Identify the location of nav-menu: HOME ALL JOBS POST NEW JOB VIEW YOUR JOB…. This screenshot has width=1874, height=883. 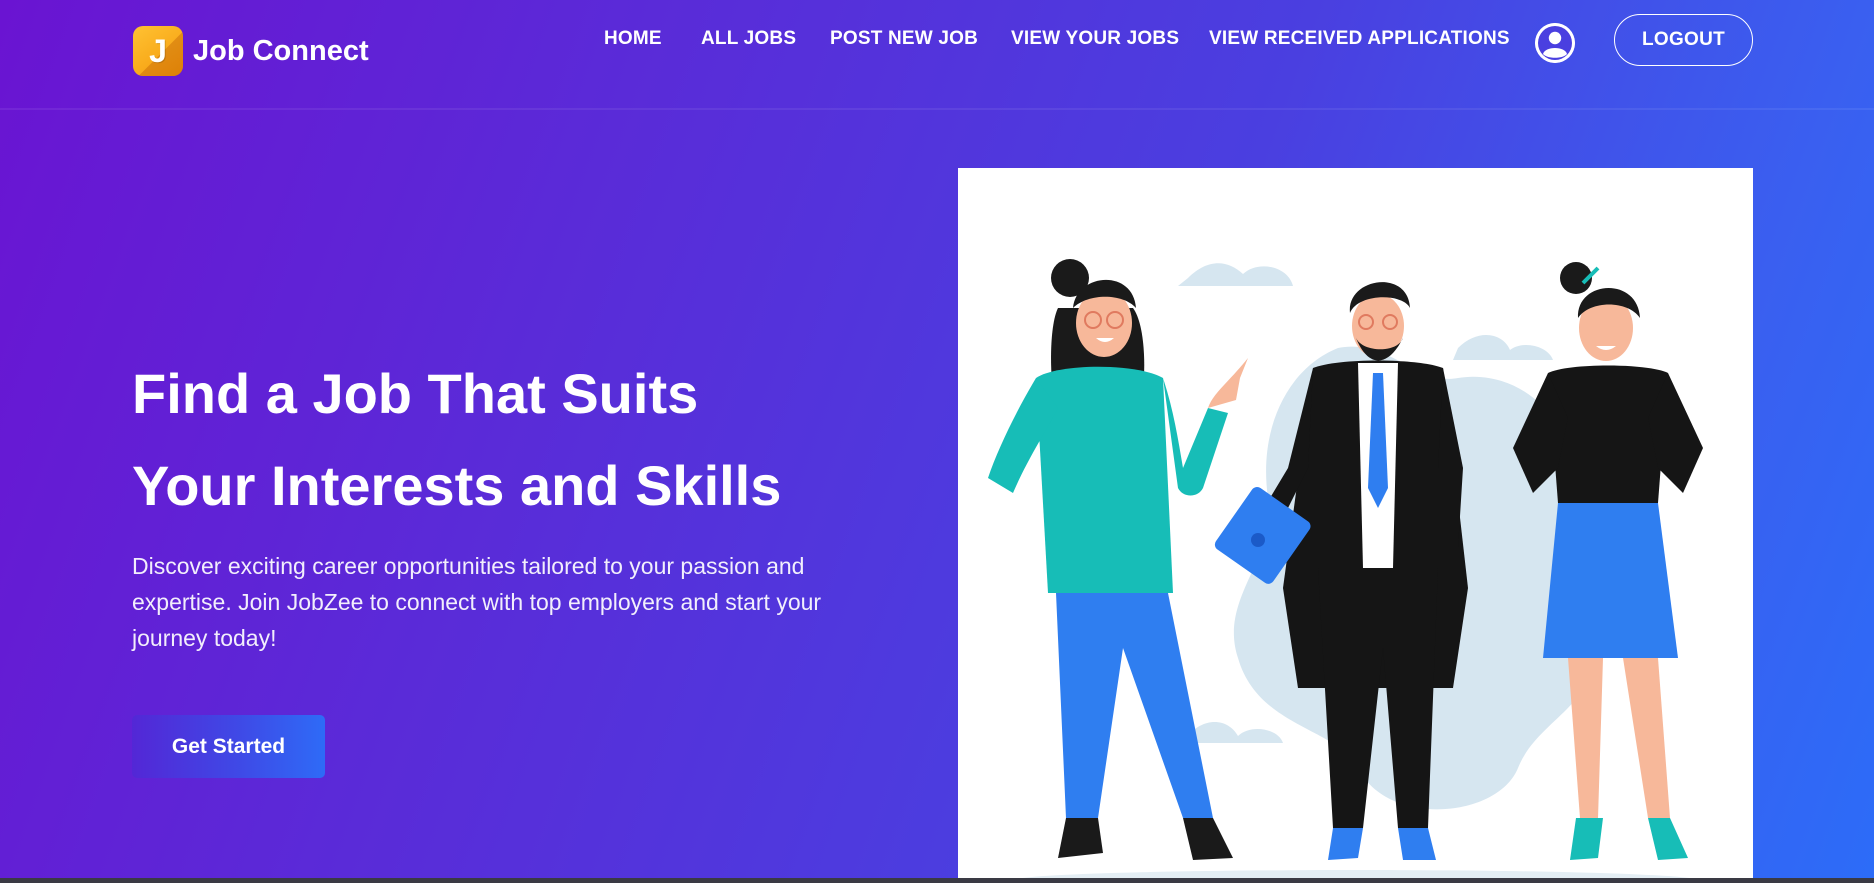
(937, 40).